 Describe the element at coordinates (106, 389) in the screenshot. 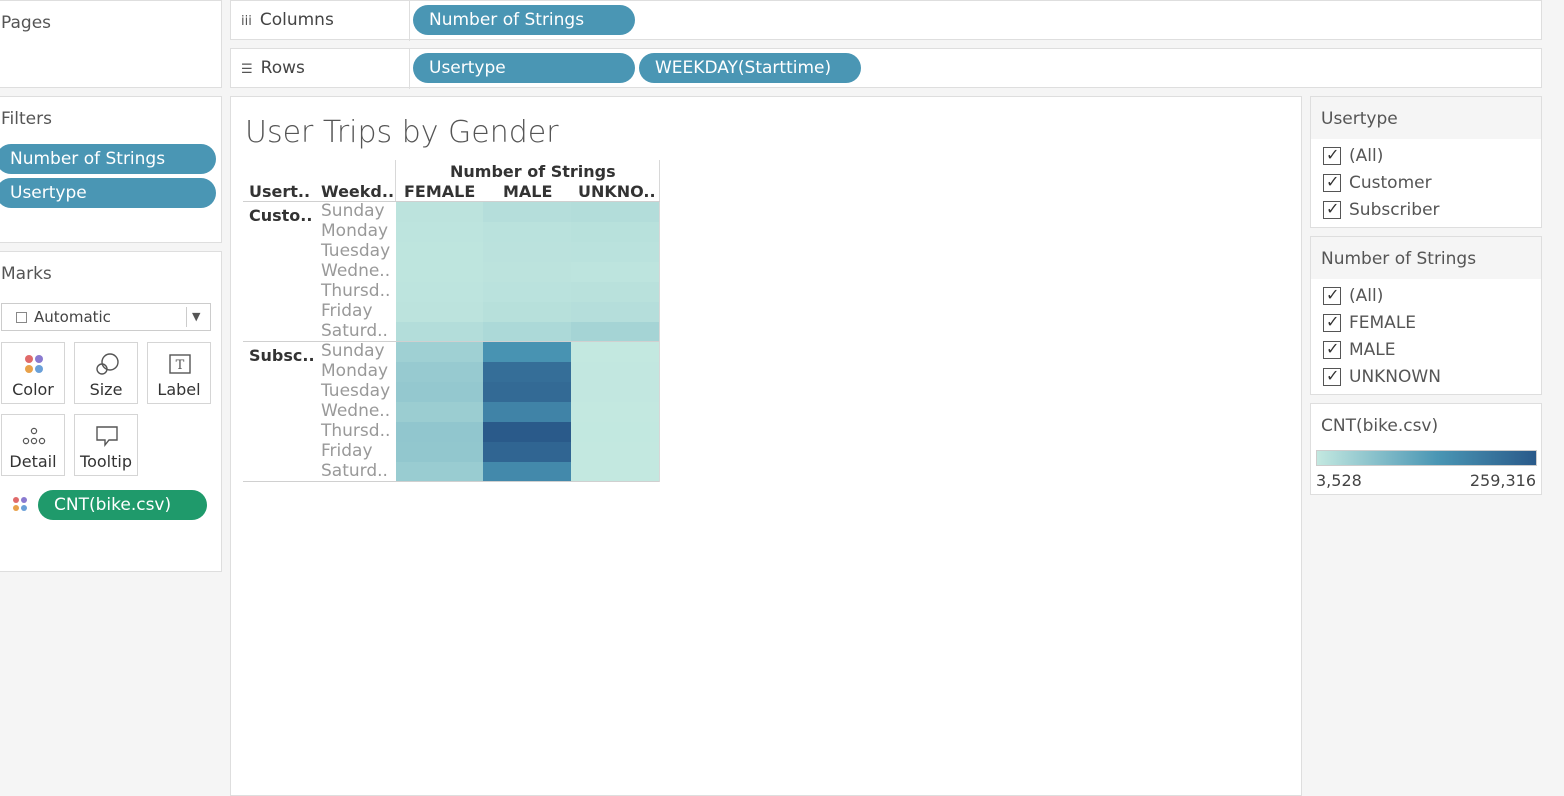

I see `size-button-label: Size` at that location.